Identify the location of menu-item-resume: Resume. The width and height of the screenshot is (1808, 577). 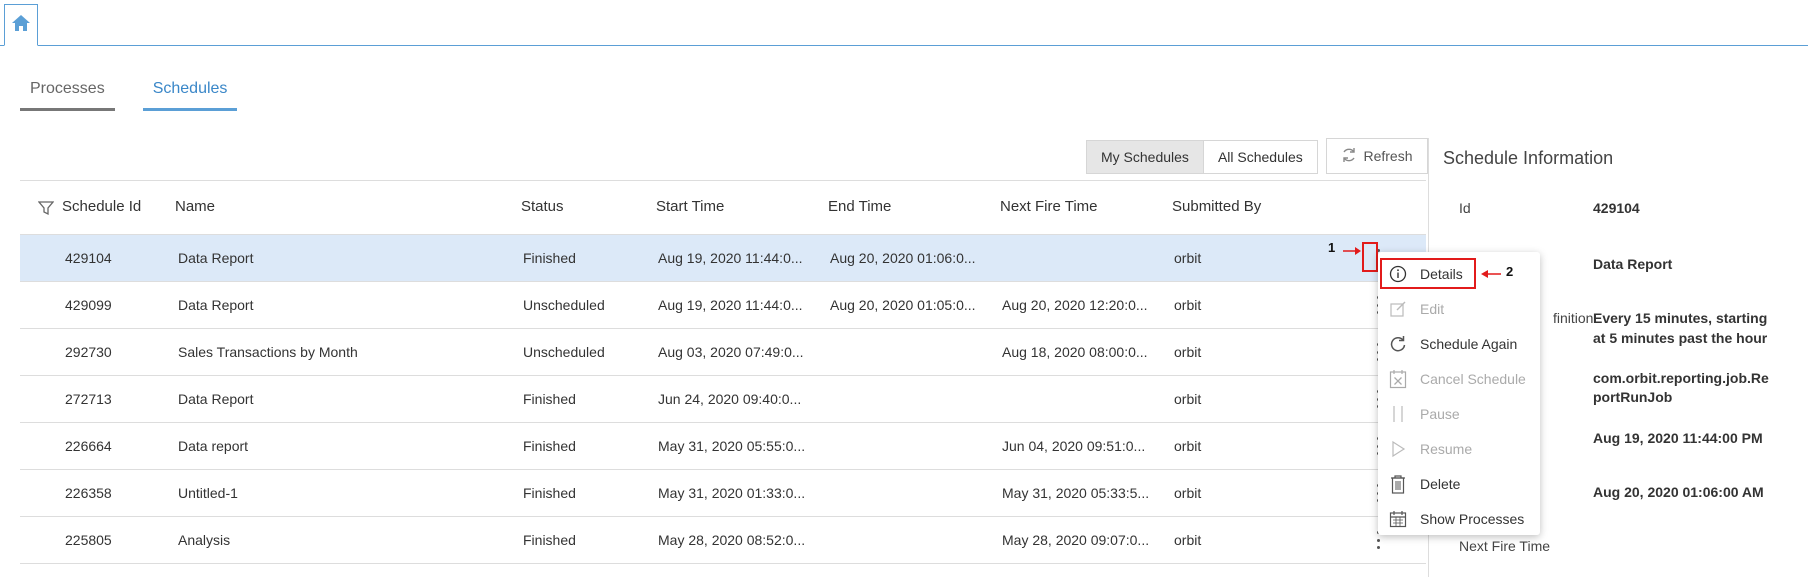
(1459, 449).